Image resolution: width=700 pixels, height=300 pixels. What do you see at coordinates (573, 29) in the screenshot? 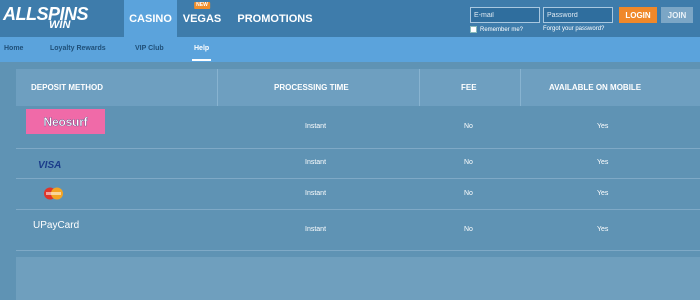
I see `forgot-password-link: Forgot your password?` at bounding box center [573, 29].